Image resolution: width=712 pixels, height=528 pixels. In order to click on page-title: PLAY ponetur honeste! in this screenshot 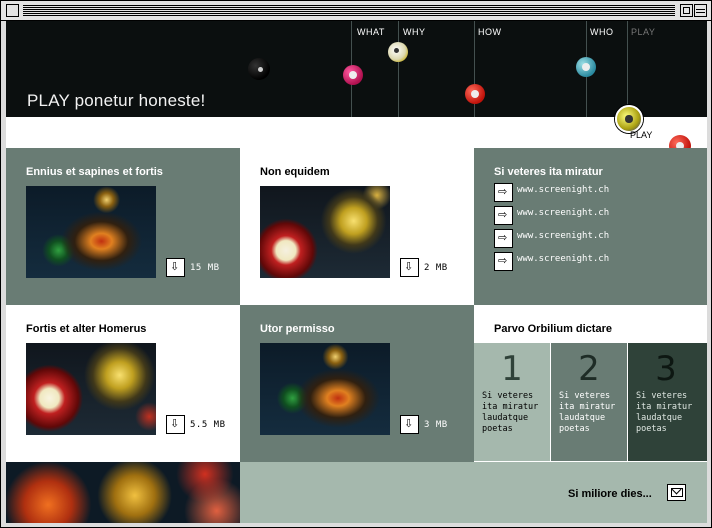, I will do `click(116, 100)`.